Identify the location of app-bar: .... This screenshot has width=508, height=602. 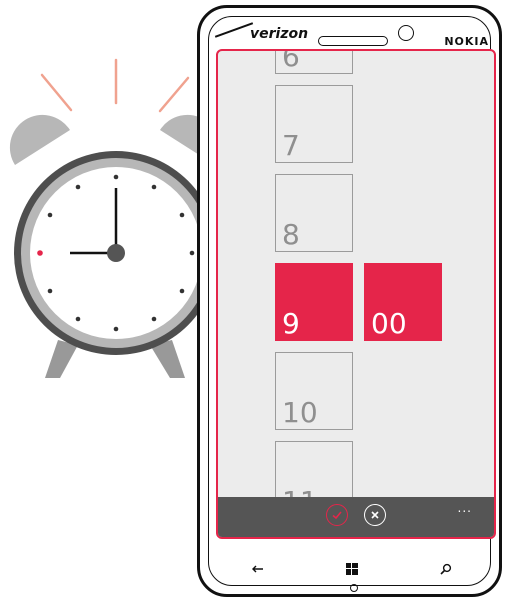
(356, 517).